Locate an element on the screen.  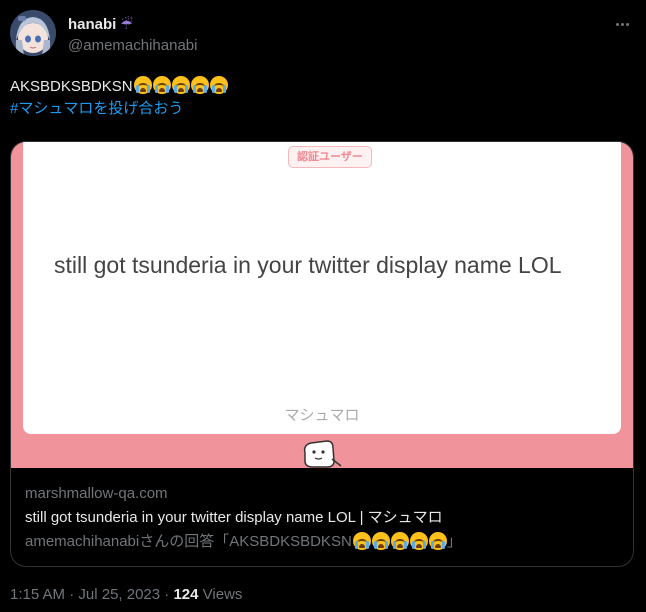
hashtag-link: #マシュマロを投げ合おう is located at coordinates (119, 109).